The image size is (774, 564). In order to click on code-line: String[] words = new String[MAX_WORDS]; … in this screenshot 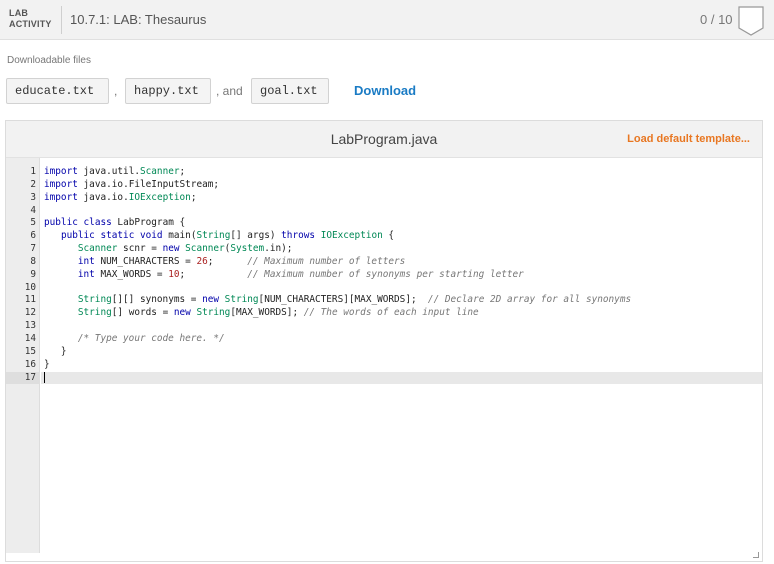, I will do `click(401, 313)`.